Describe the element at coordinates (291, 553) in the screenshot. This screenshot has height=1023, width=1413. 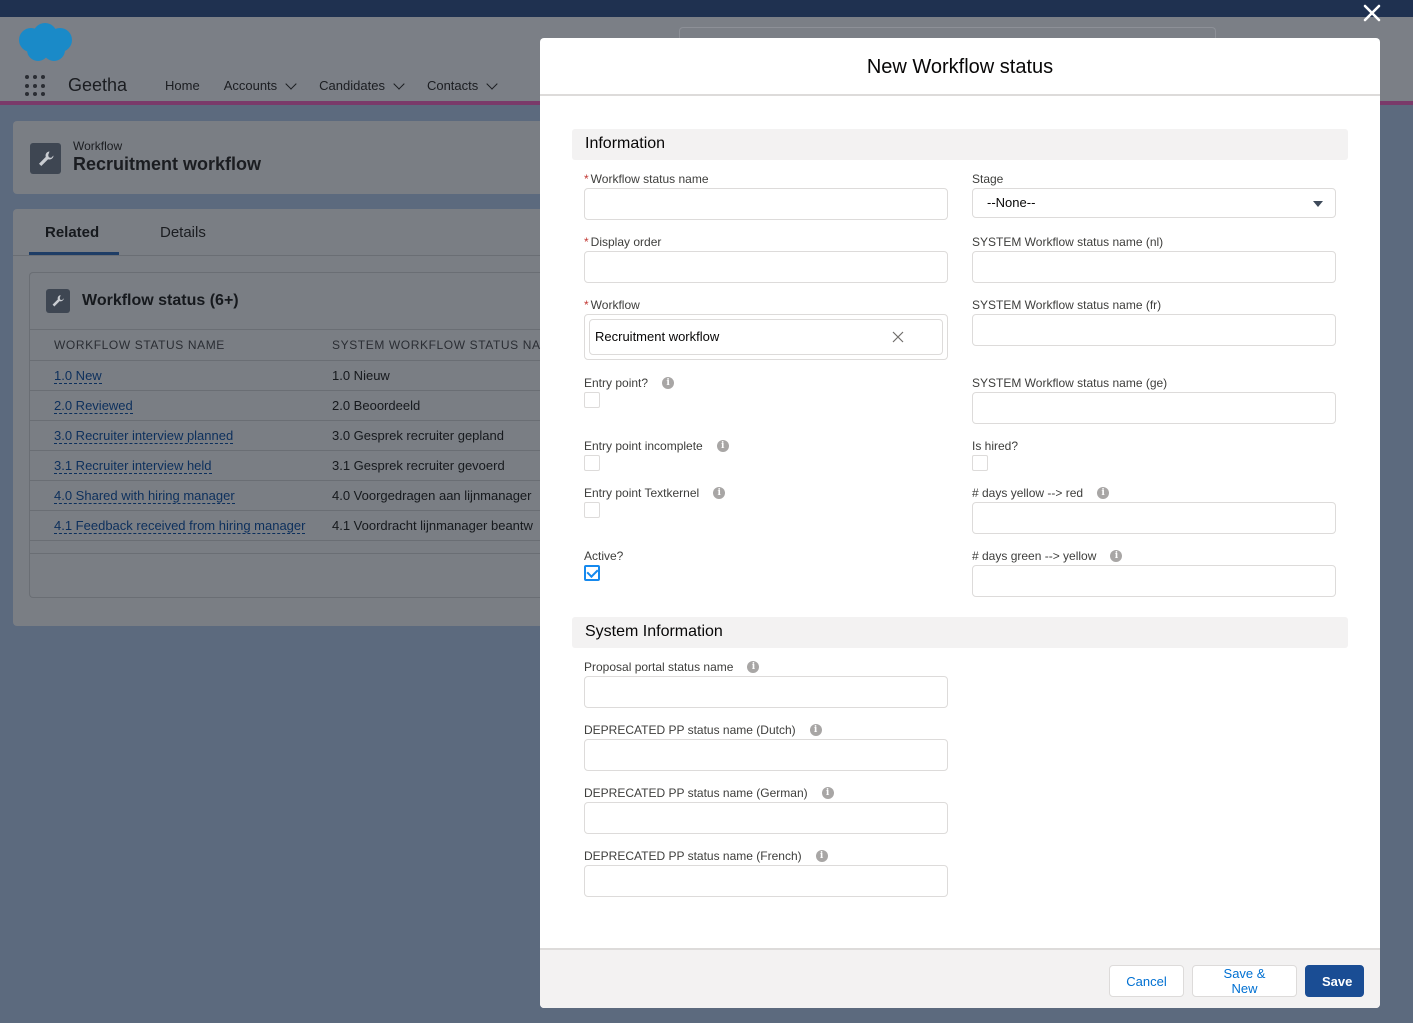
I see `table-footer-divider` at that location.